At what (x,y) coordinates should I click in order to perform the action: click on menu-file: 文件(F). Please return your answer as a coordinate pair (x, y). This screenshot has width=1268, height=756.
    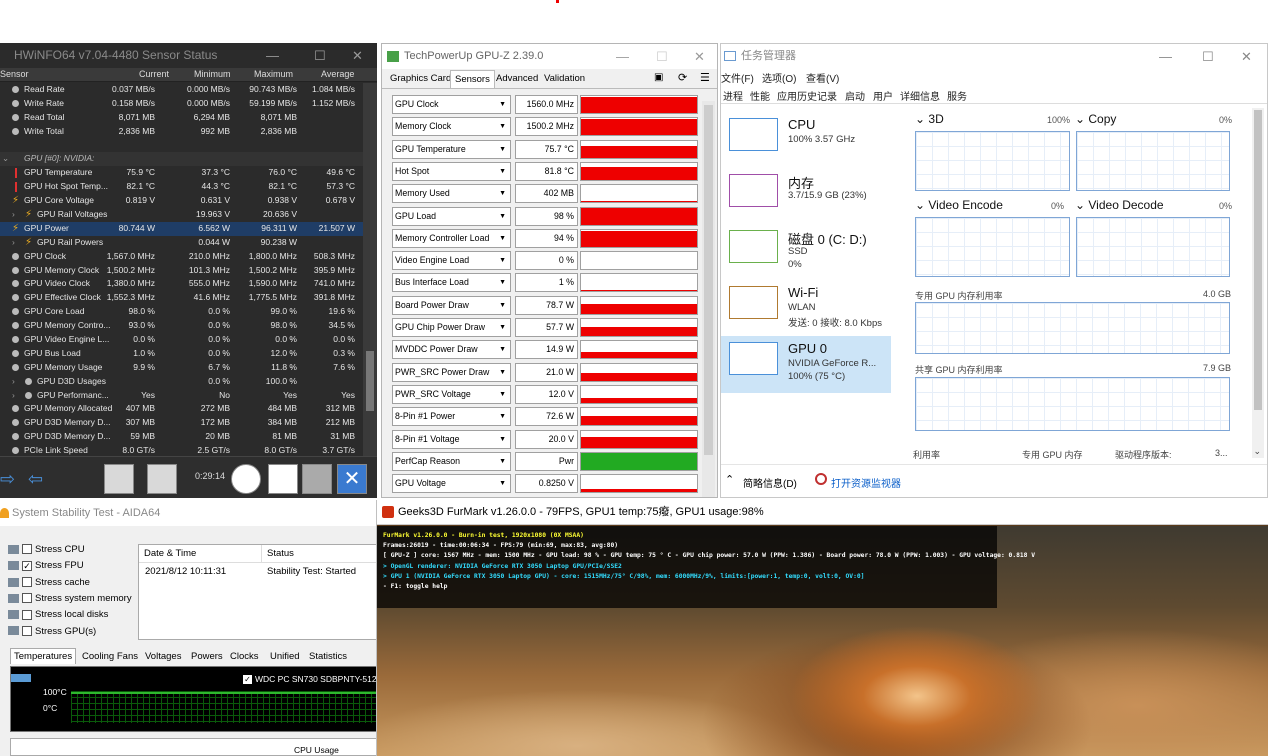
    Looking at the image, I should click on (737, 77).